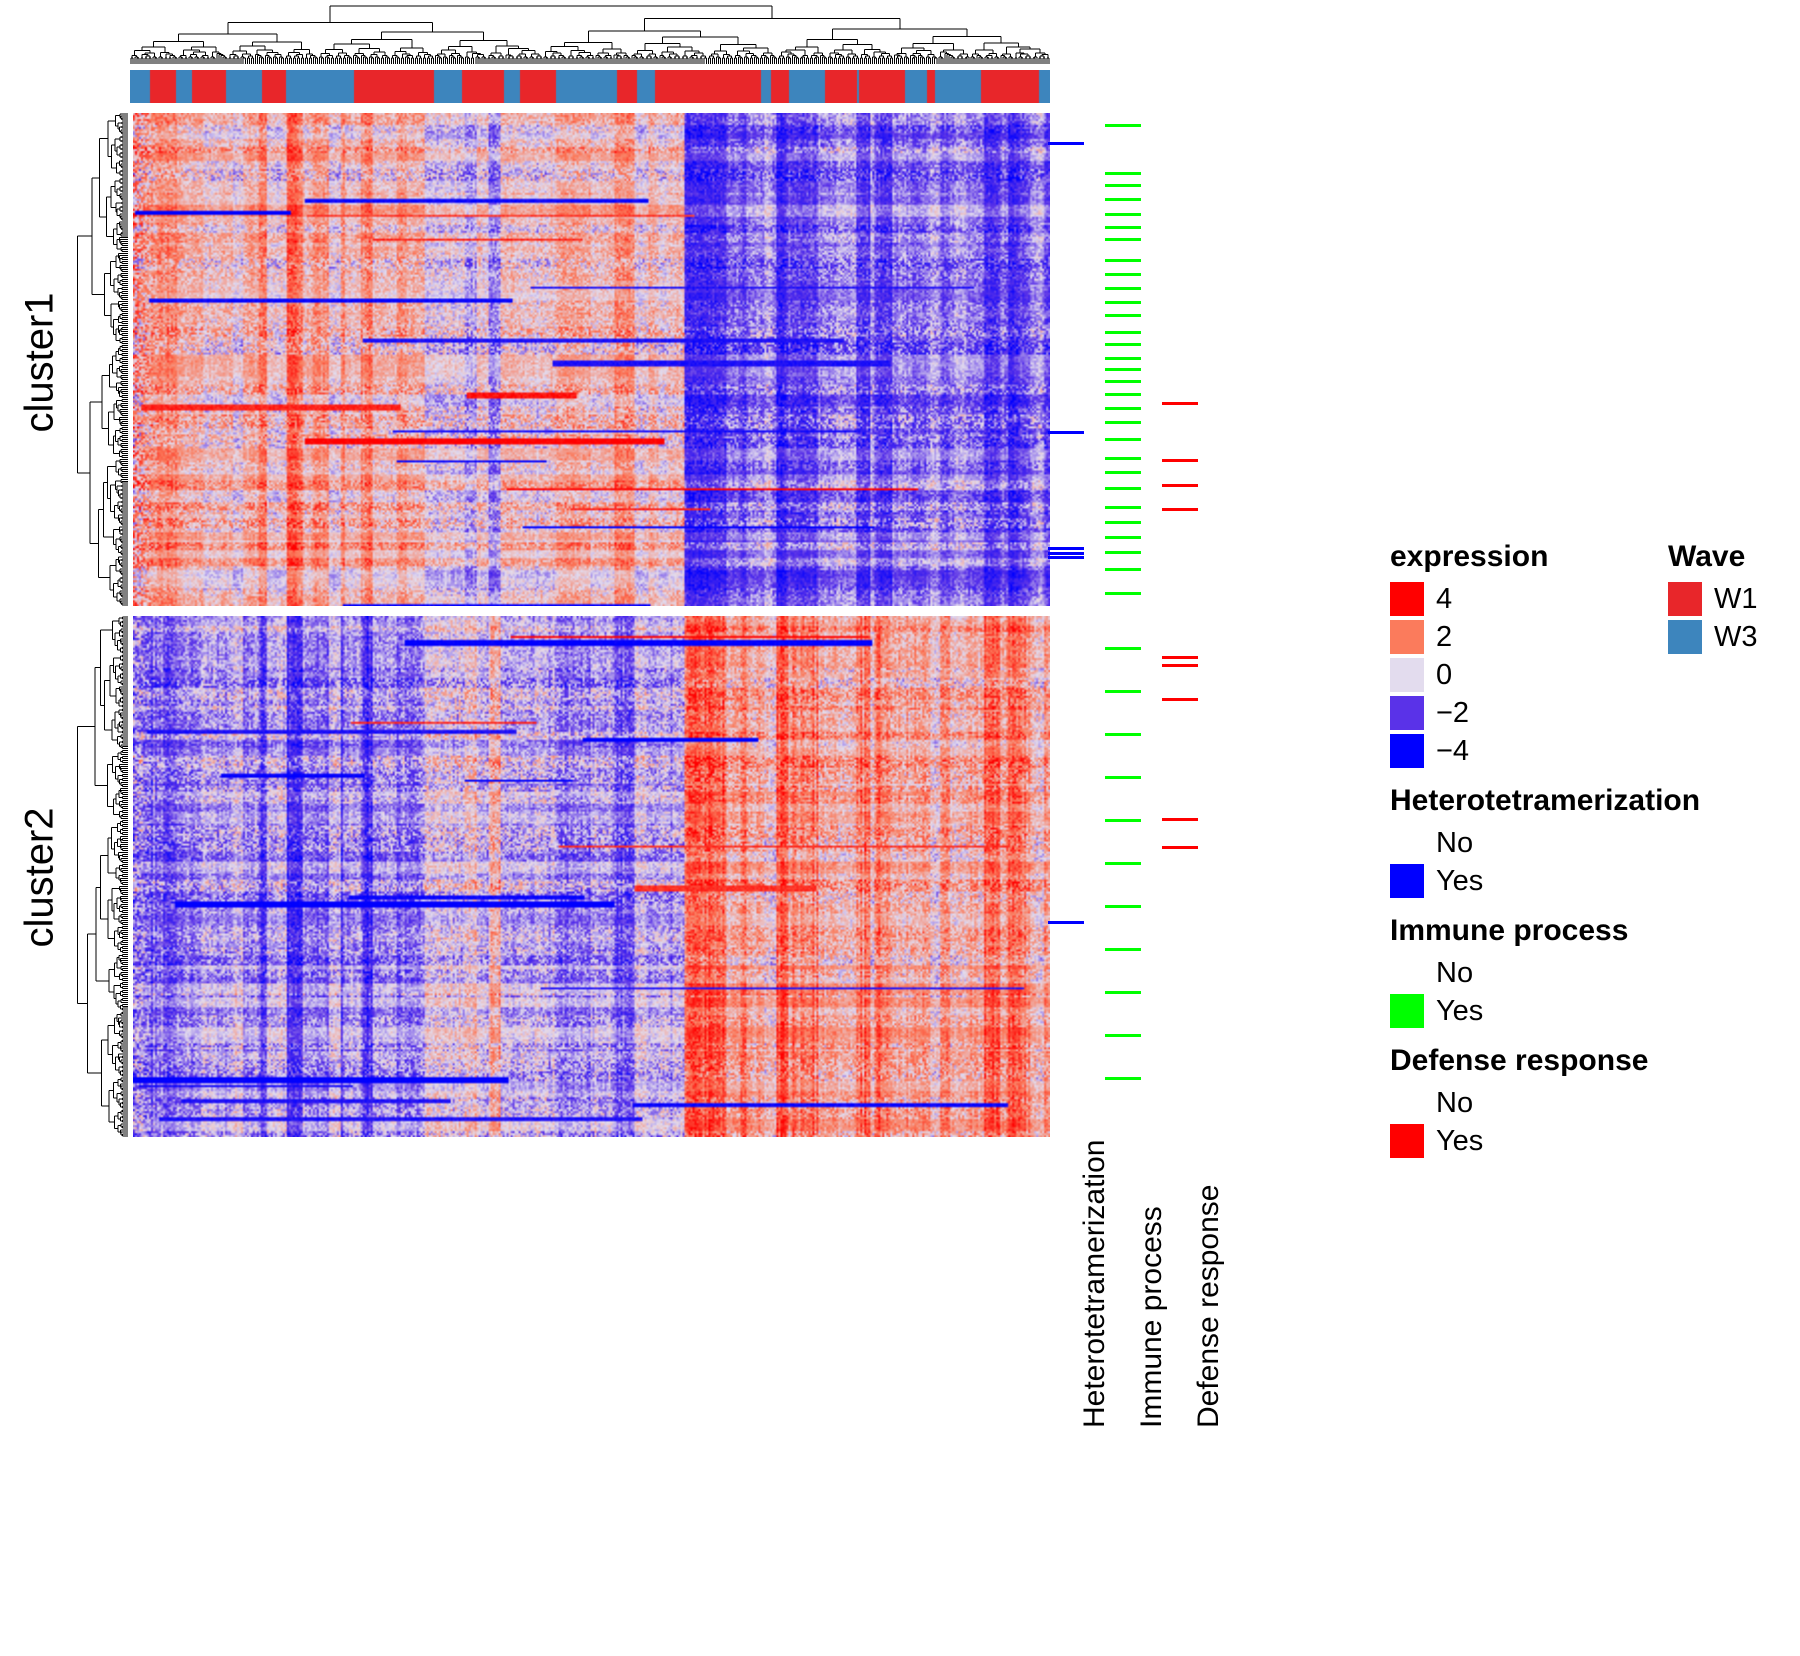  Describe the element at coordinates (1453, 713) in the screenshot. I see `legend-label: −2` at that location.